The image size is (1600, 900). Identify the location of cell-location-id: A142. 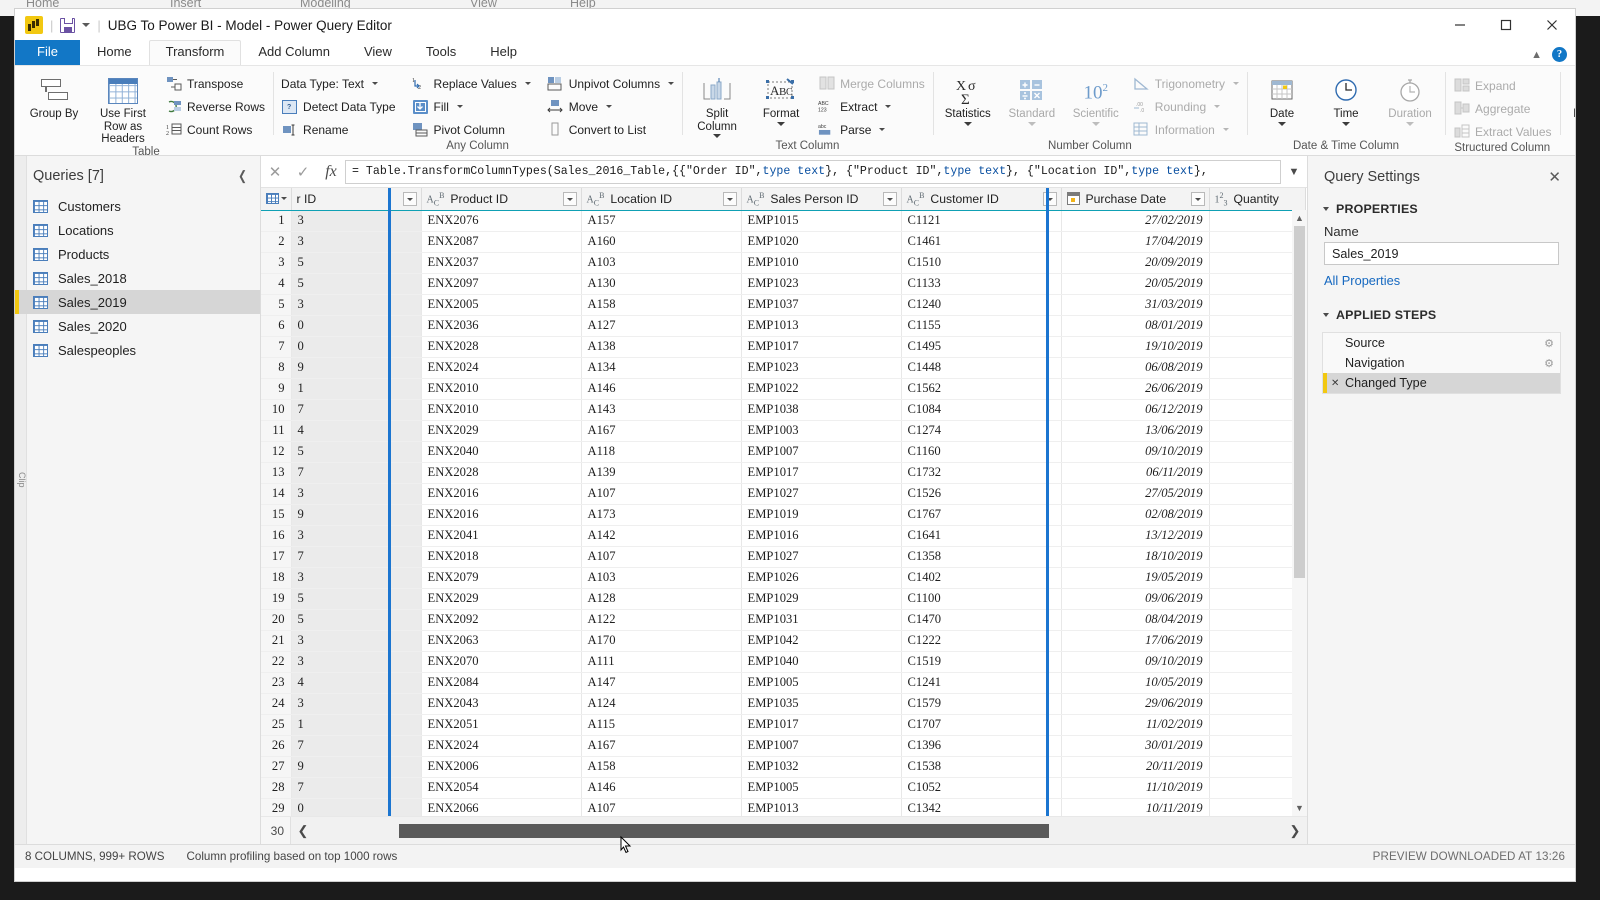
(661, 536).